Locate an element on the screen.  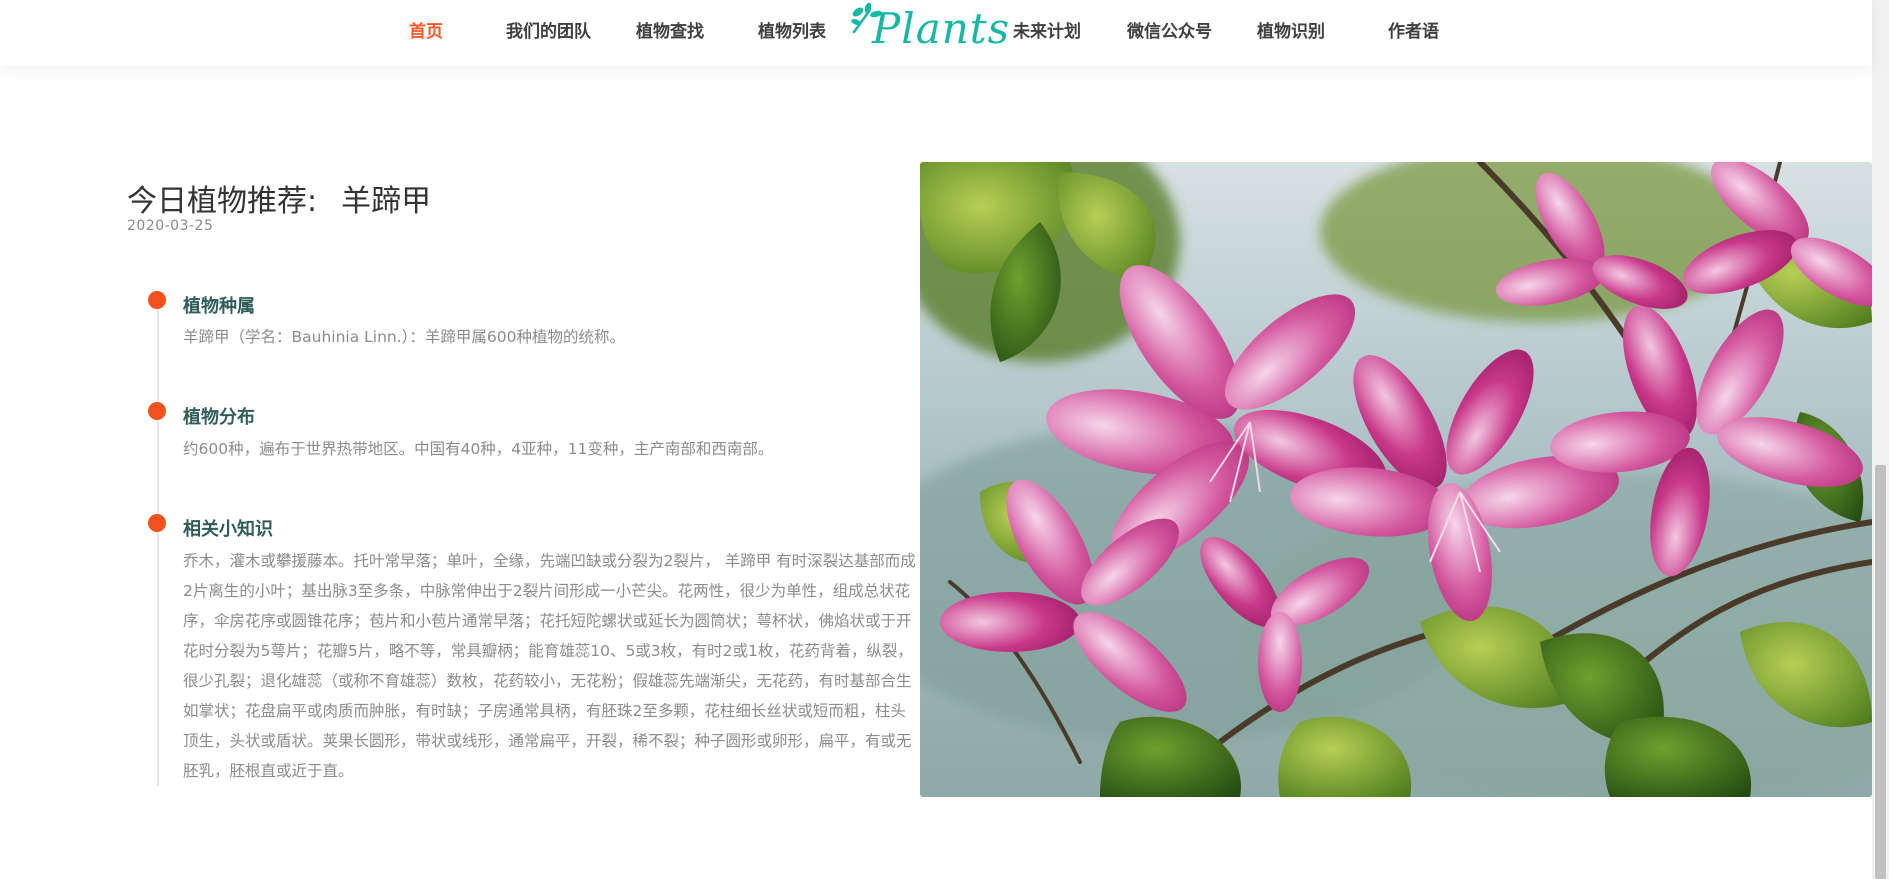
section-body-genus: 羊蹄甲（学名：Bauhinia Linn.）：羊蹄甲属600种植物的统称。 is located at coordinates (404, 337).